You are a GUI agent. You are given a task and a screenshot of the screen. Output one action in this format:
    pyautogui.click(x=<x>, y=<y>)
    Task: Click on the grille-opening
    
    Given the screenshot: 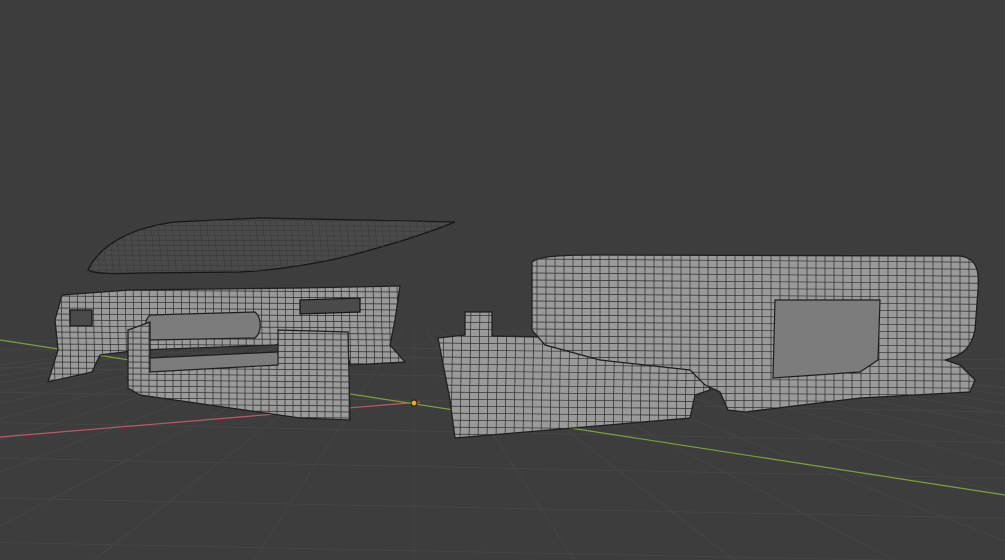 What is the action you would take?
    pyautogui.click(x=202, y=326)
    